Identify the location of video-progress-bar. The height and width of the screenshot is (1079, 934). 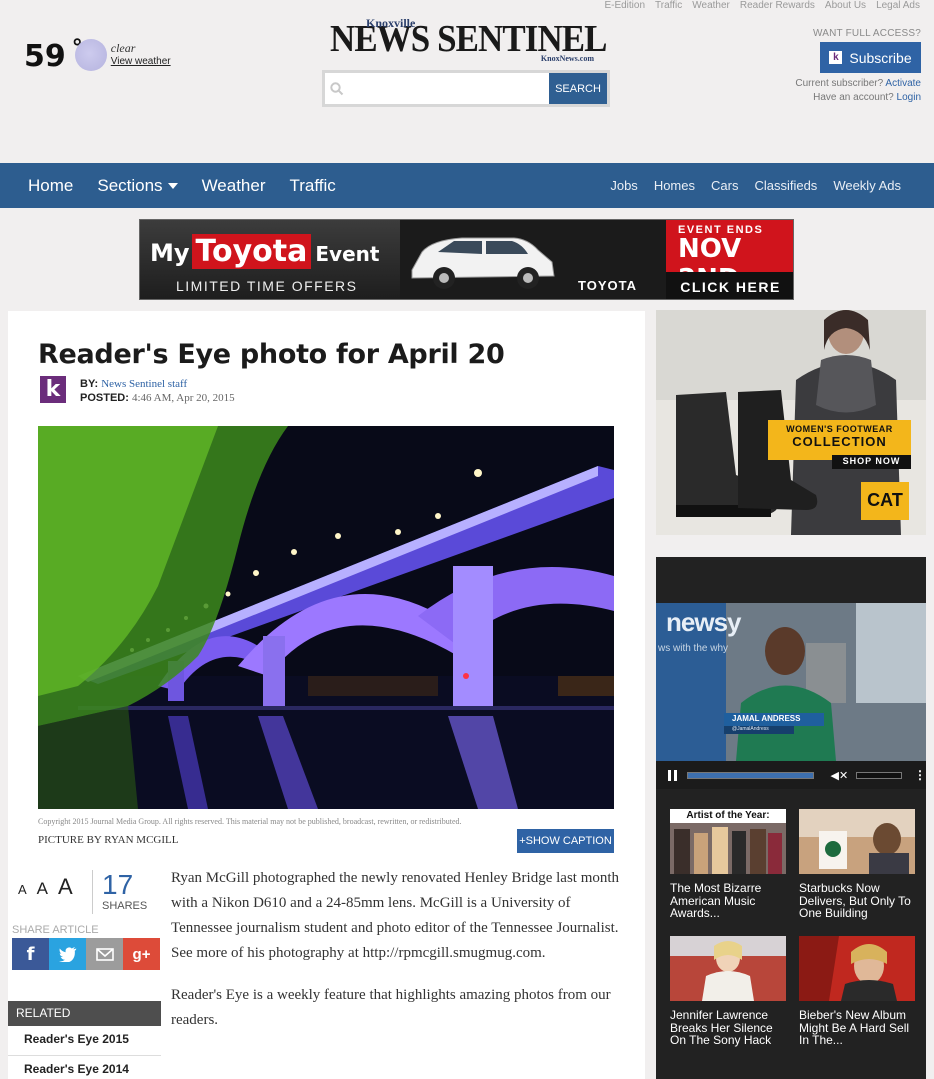
(751, 775).